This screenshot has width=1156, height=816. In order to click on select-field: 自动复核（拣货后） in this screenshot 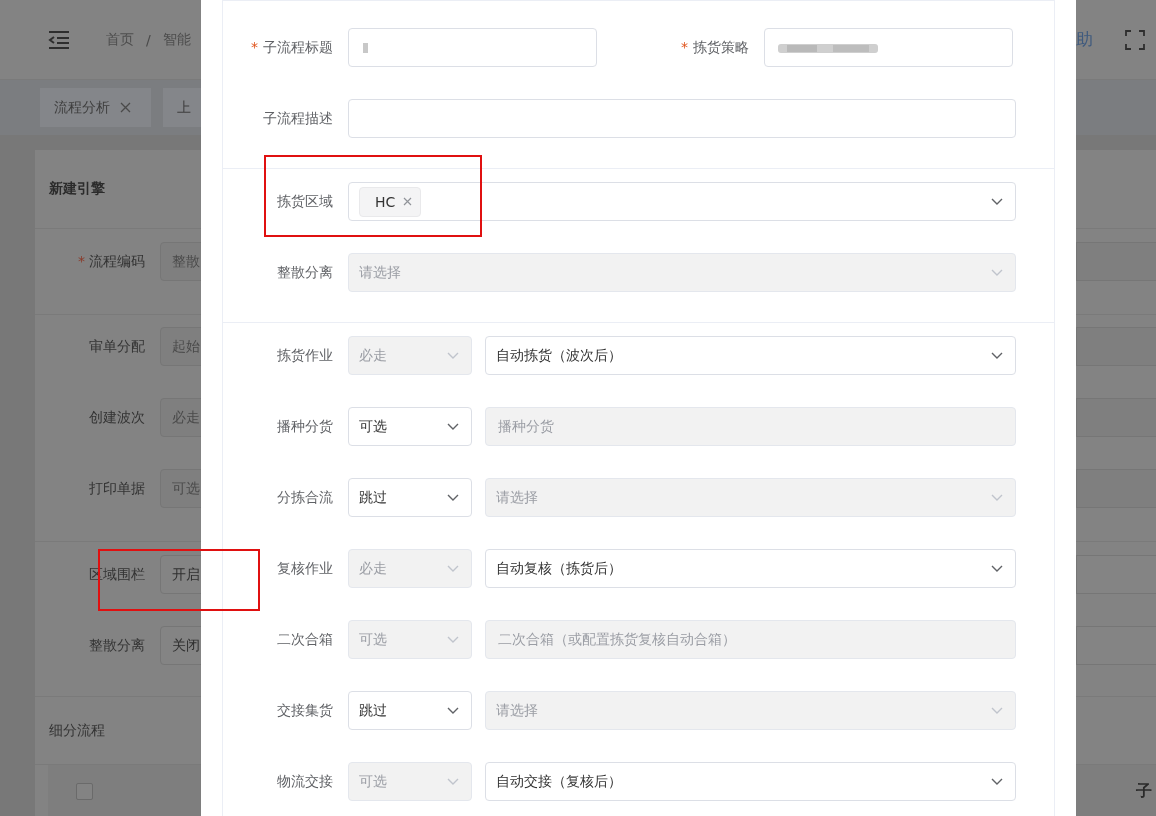, I will do `click(750, 568)`.